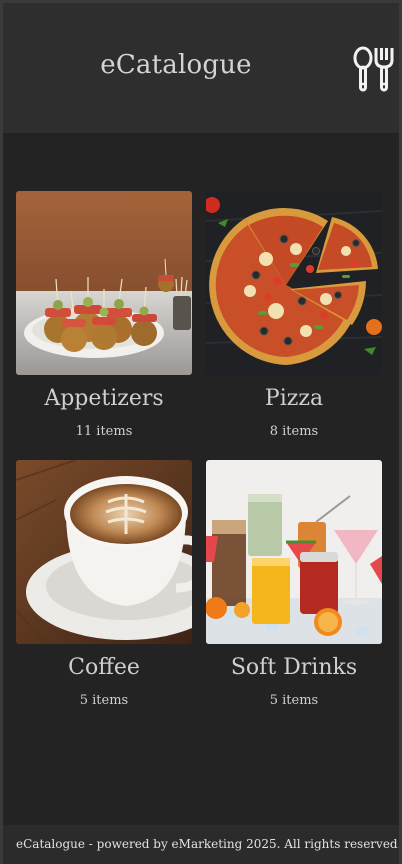 The width and height of the screenshot is (402, 864). I want to click on pizza-image, so click(294, 283).